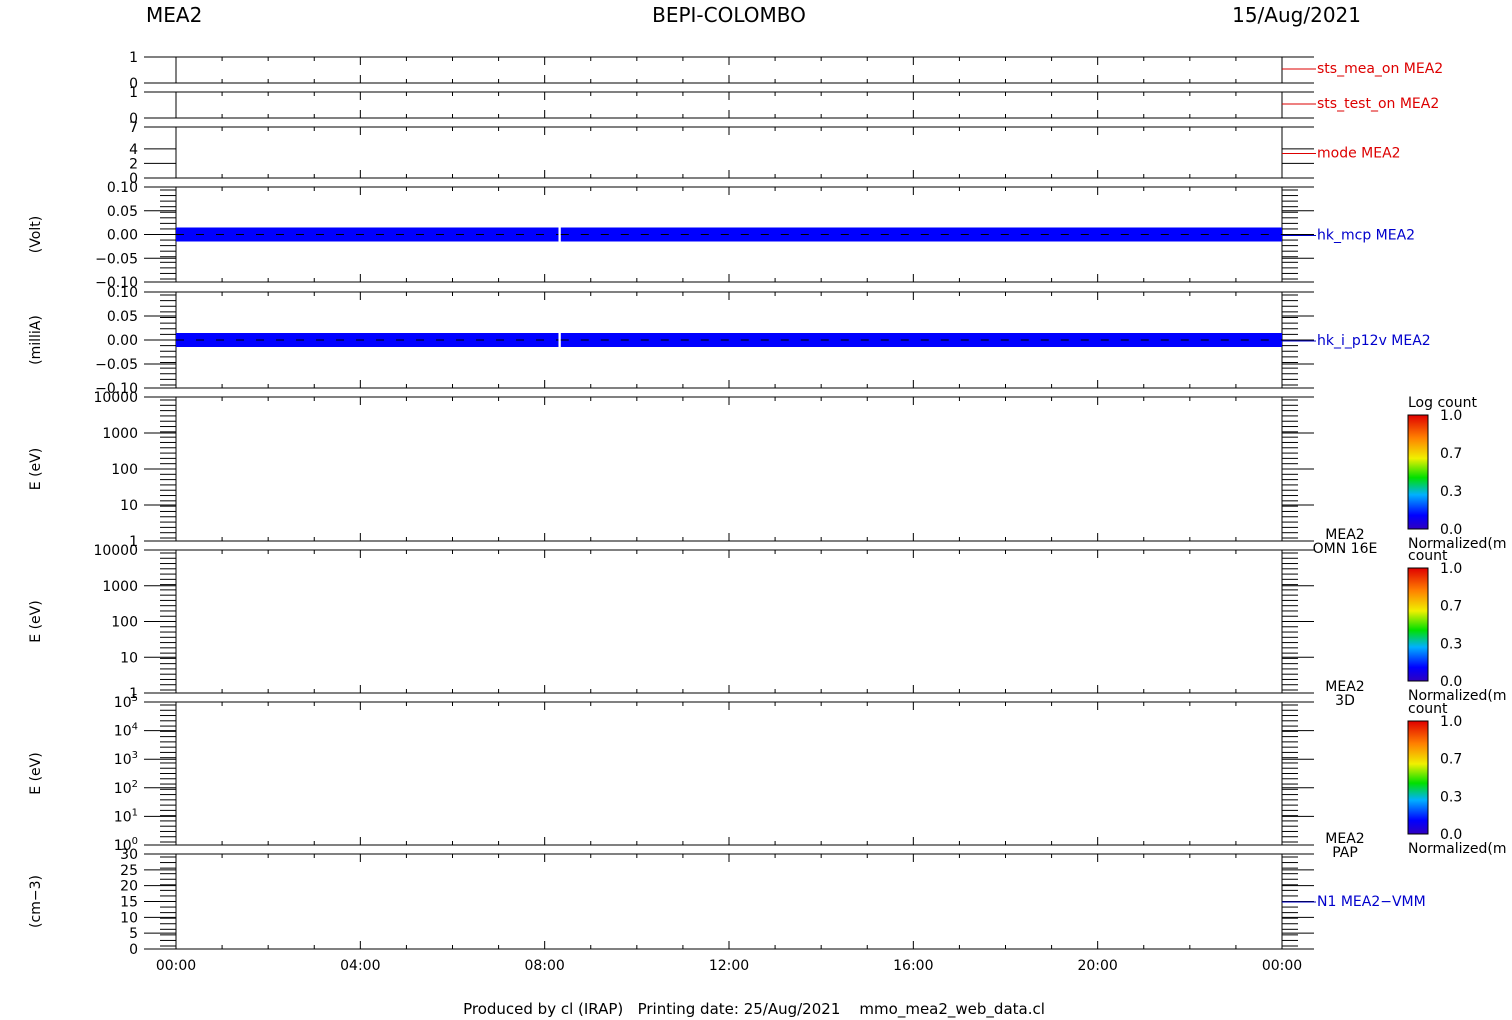  I want to click on y-tick-label: 25, so click(129, 871).